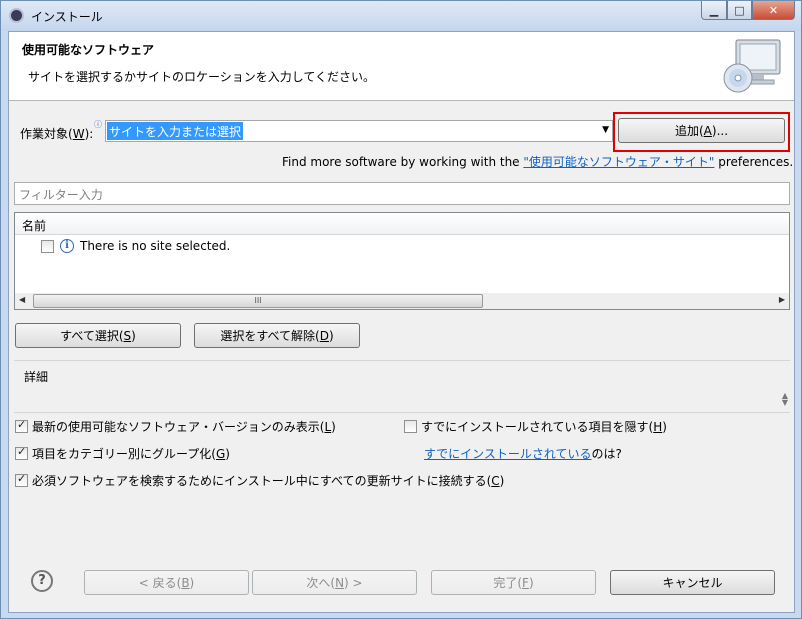 The image size is (802, 619). What do you see at coordinates (513, 582) in the screenshot?
I see `finish-button: 完了(F)` at bounding box center [513, 582].